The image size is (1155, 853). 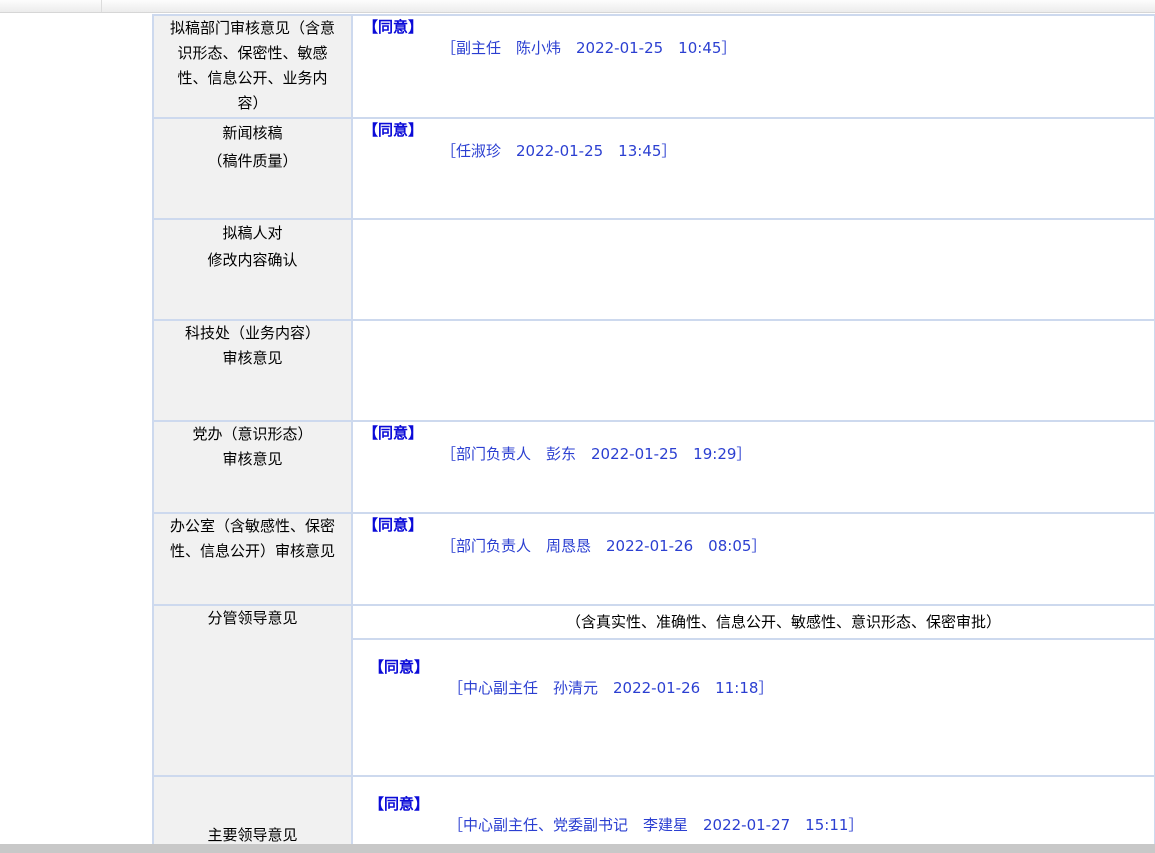 I want to click on row-label: 党办（意识形态） 审核意见, so click(x=252, y=467).